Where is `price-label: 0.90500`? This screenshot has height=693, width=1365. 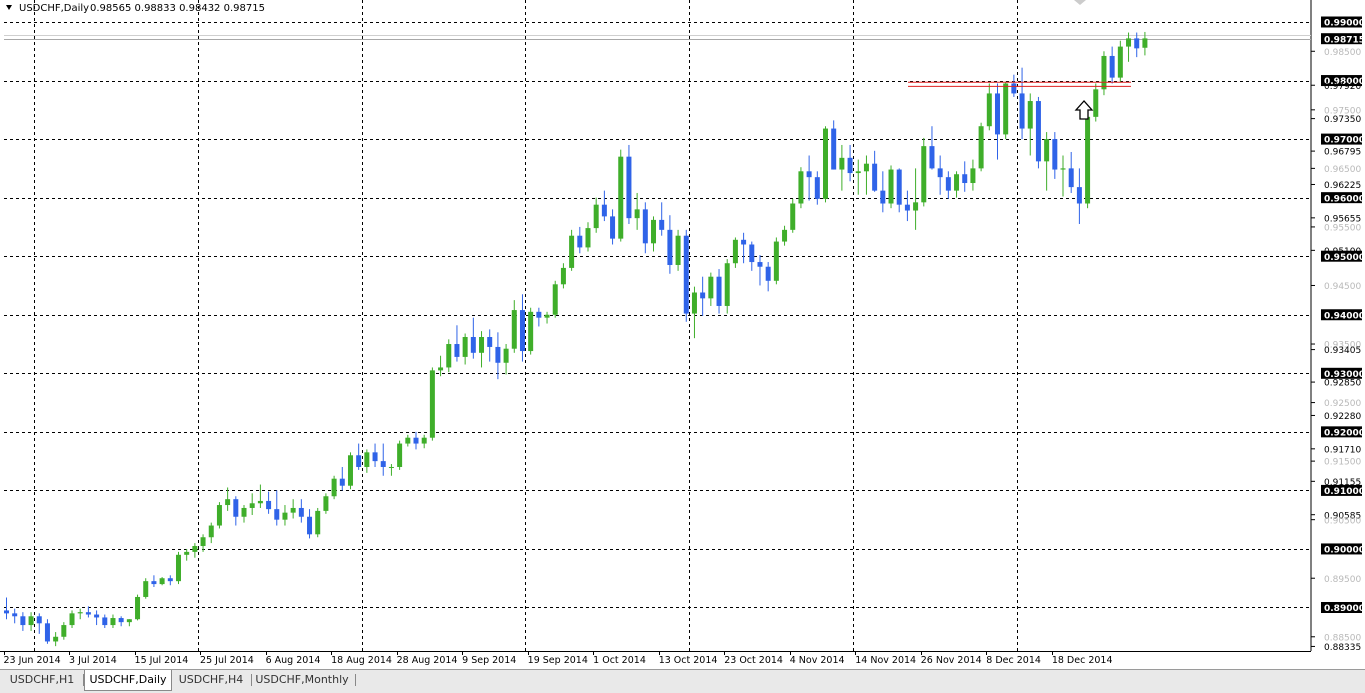
price-label: 0.90500 is located at coordinates (1342, 521).